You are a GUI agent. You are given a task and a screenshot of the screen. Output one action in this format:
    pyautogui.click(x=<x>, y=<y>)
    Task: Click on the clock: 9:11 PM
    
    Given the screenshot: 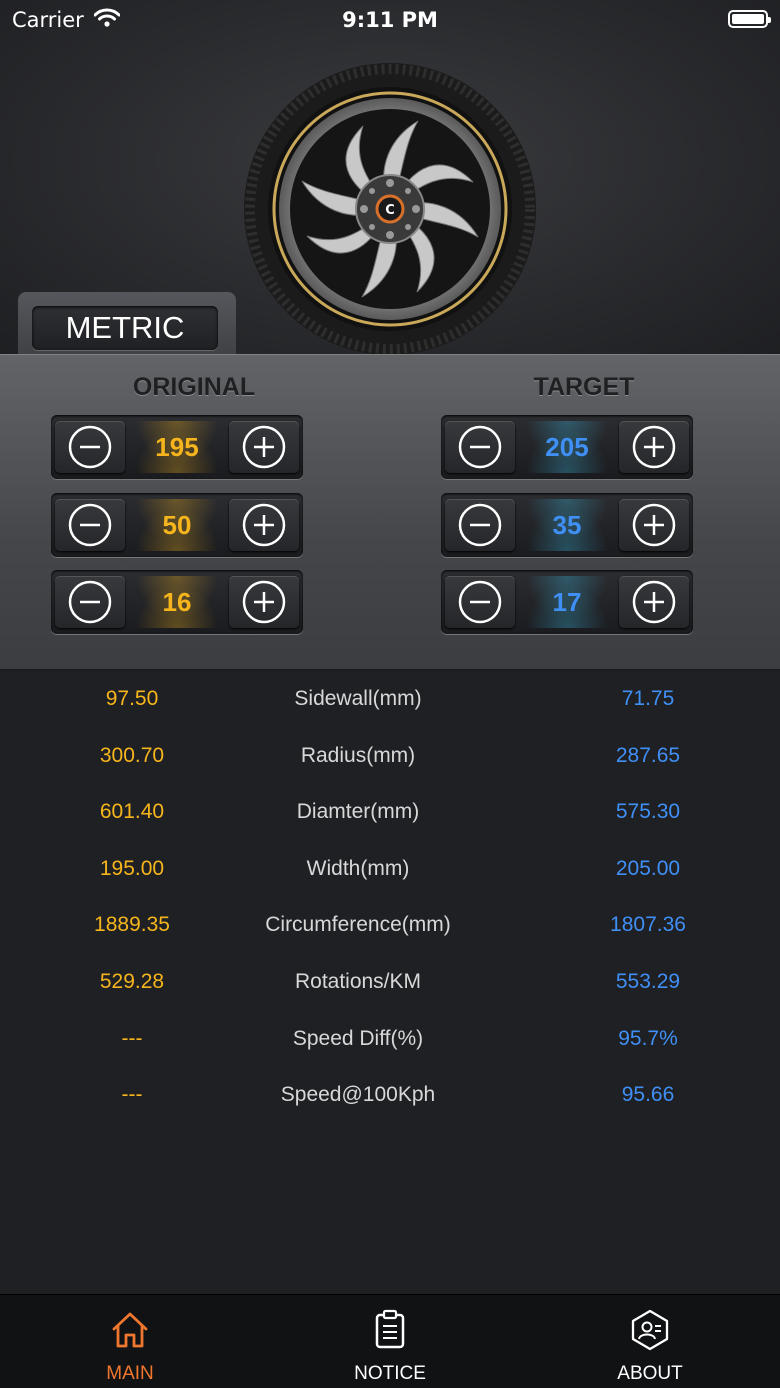 What is the action you would take?
    pyautogui.click(x=390, y=20)
    